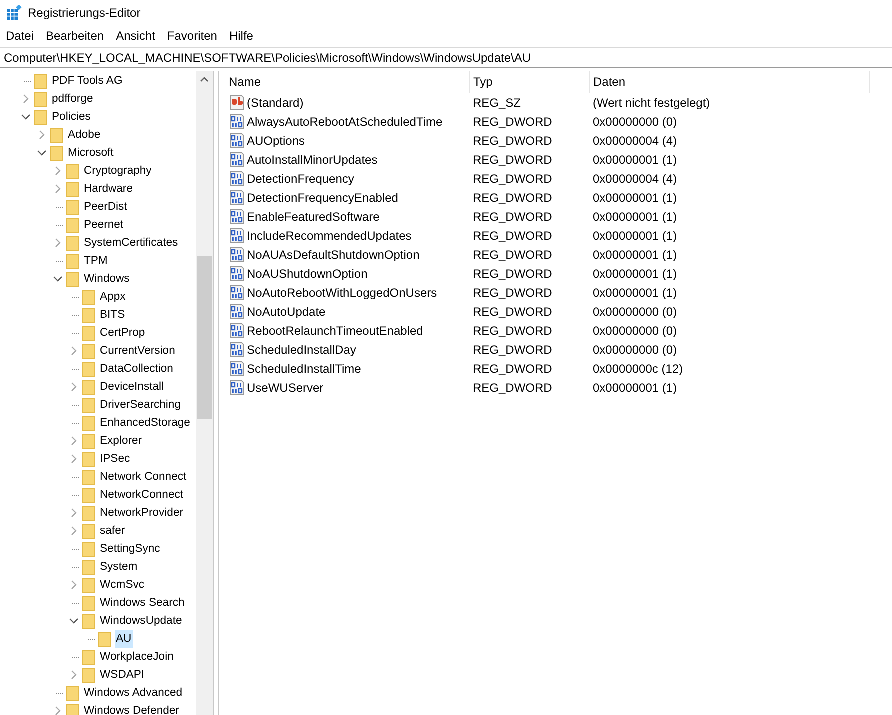  What do you see at coordinates (333, 255) in the screenshot?
I see `value-name: NoAUAsDefaultShutdownOption` at bounding box center [333, 255].